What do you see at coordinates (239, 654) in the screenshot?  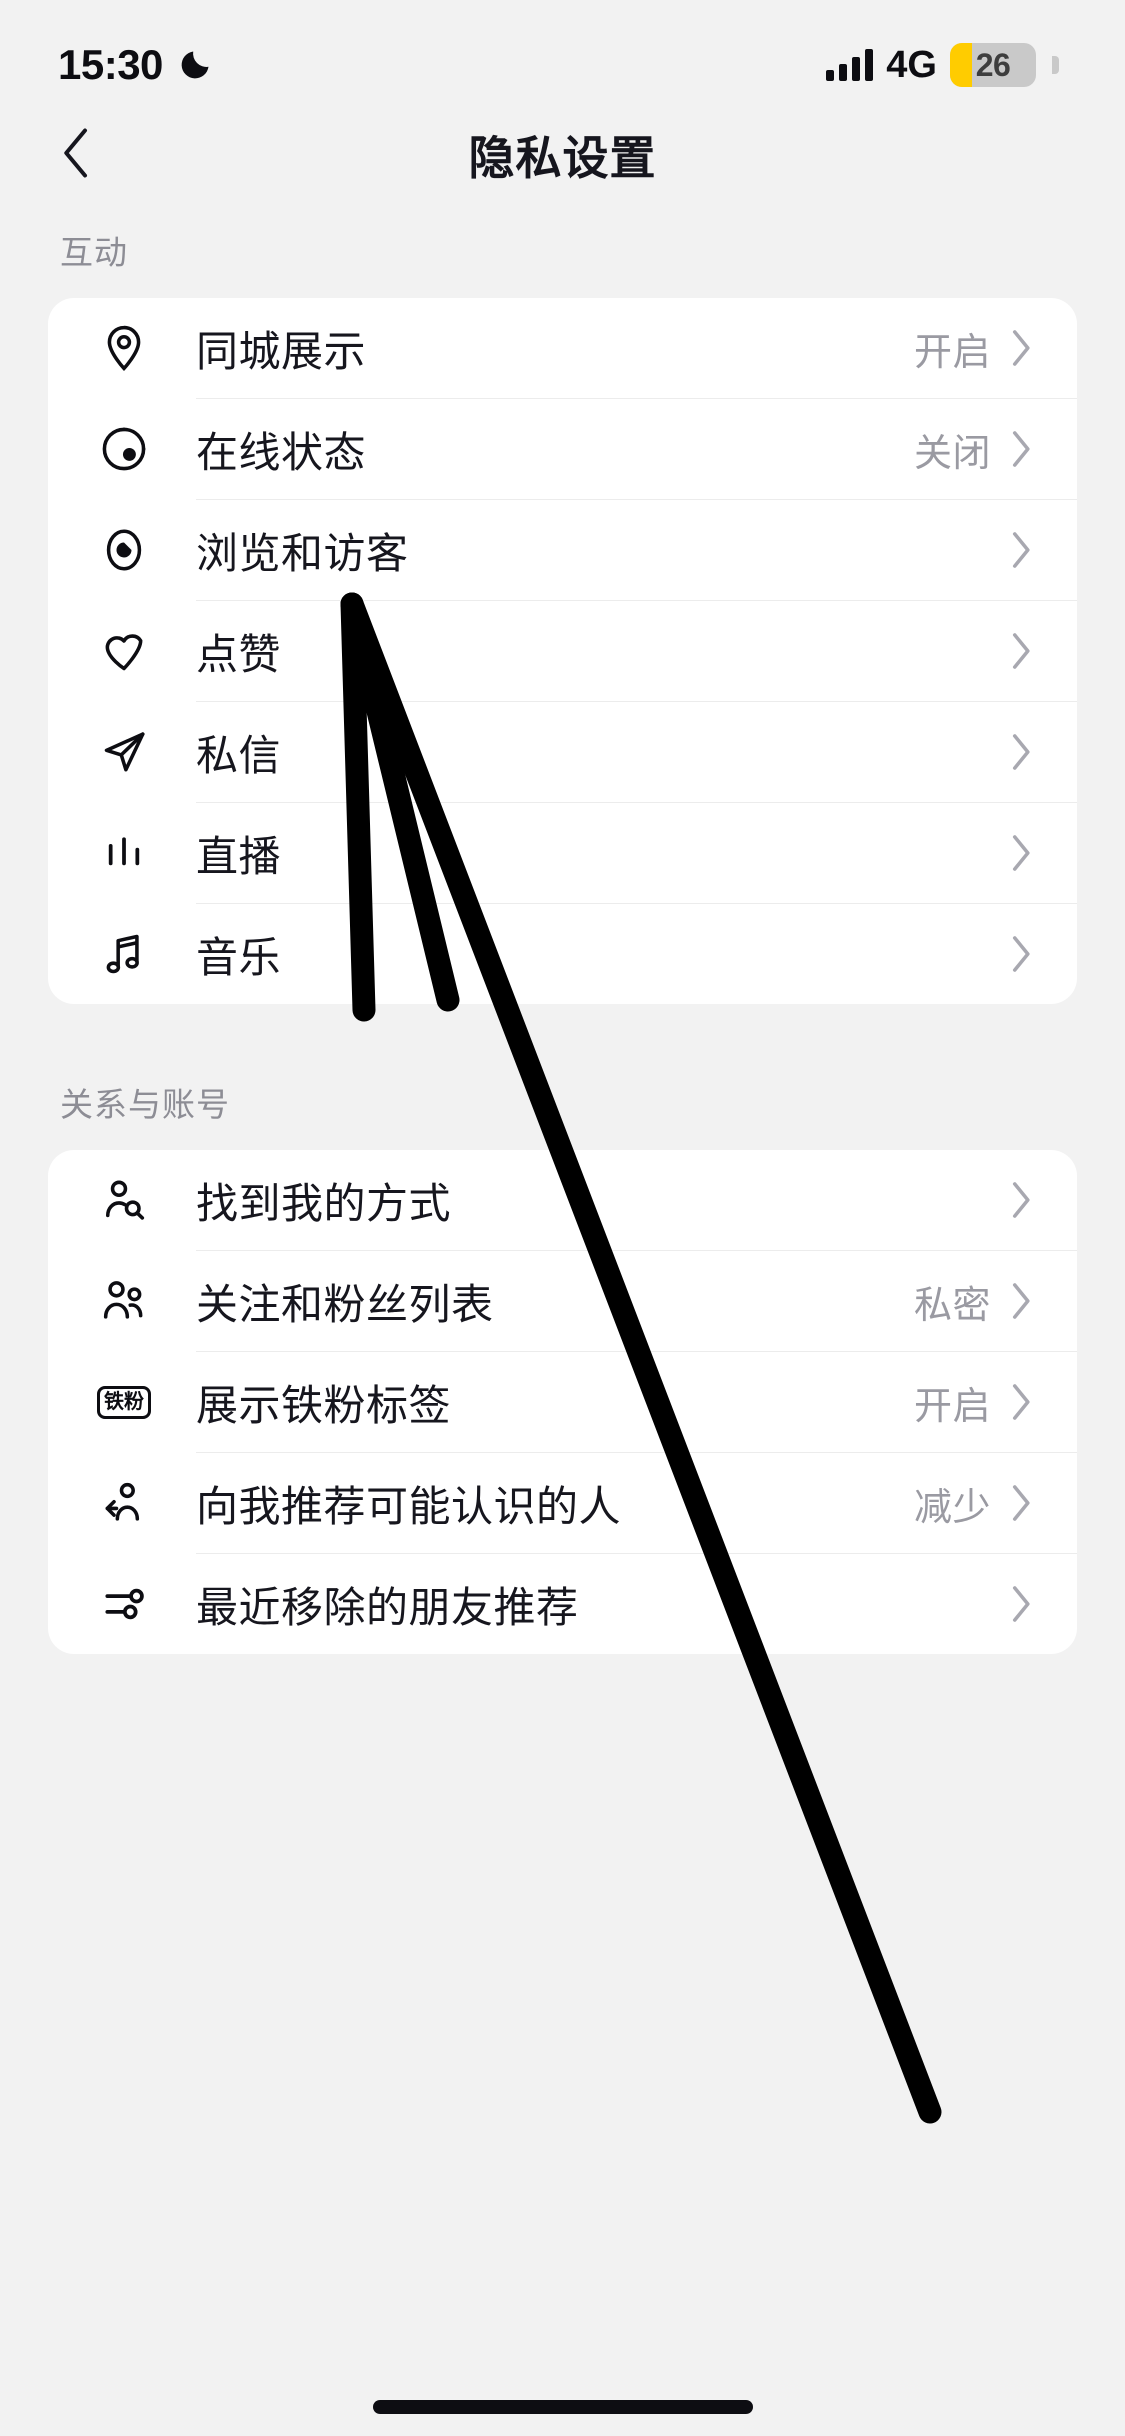 I see `settings-row-label: 点赞` at bounding box center [239, 654].